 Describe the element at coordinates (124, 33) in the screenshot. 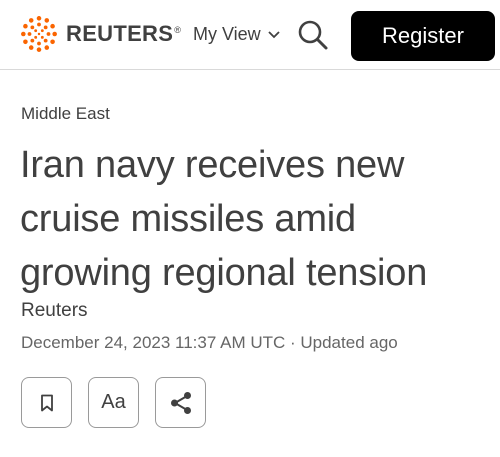

I see `logo-wordmark: REUTERS®` at that location.